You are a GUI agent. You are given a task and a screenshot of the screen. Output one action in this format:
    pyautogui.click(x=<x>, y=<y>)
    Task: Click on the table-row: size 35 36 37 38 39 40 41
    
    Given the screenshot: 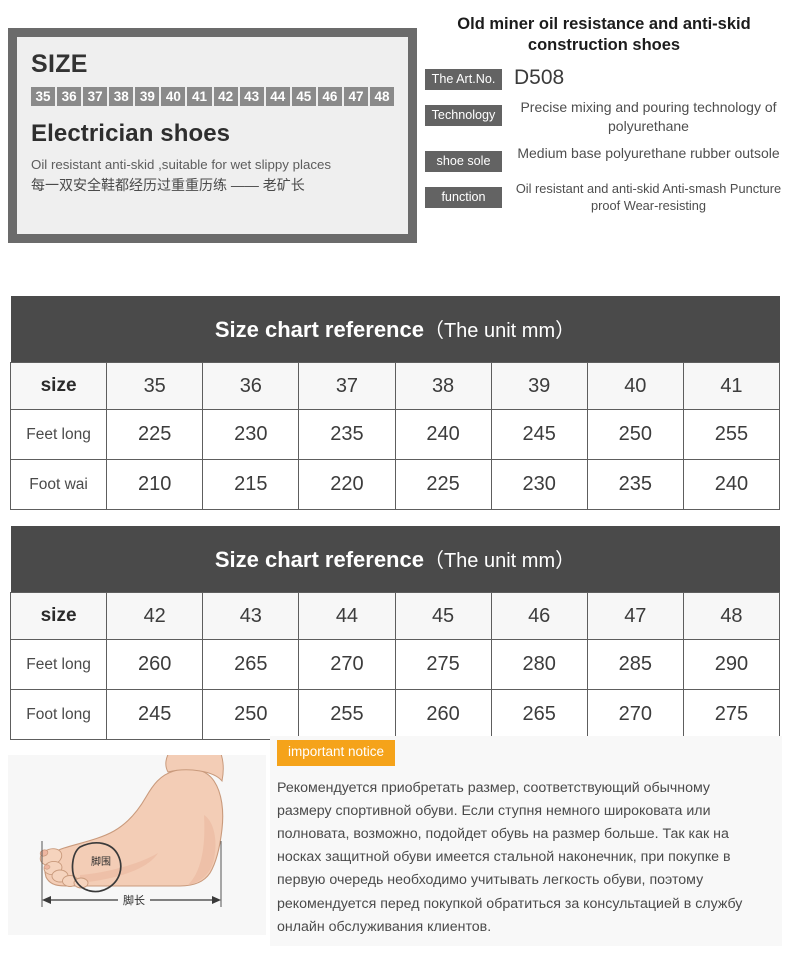 What is the action you would take?
    pyautogui.click(x=395, y=386)
    